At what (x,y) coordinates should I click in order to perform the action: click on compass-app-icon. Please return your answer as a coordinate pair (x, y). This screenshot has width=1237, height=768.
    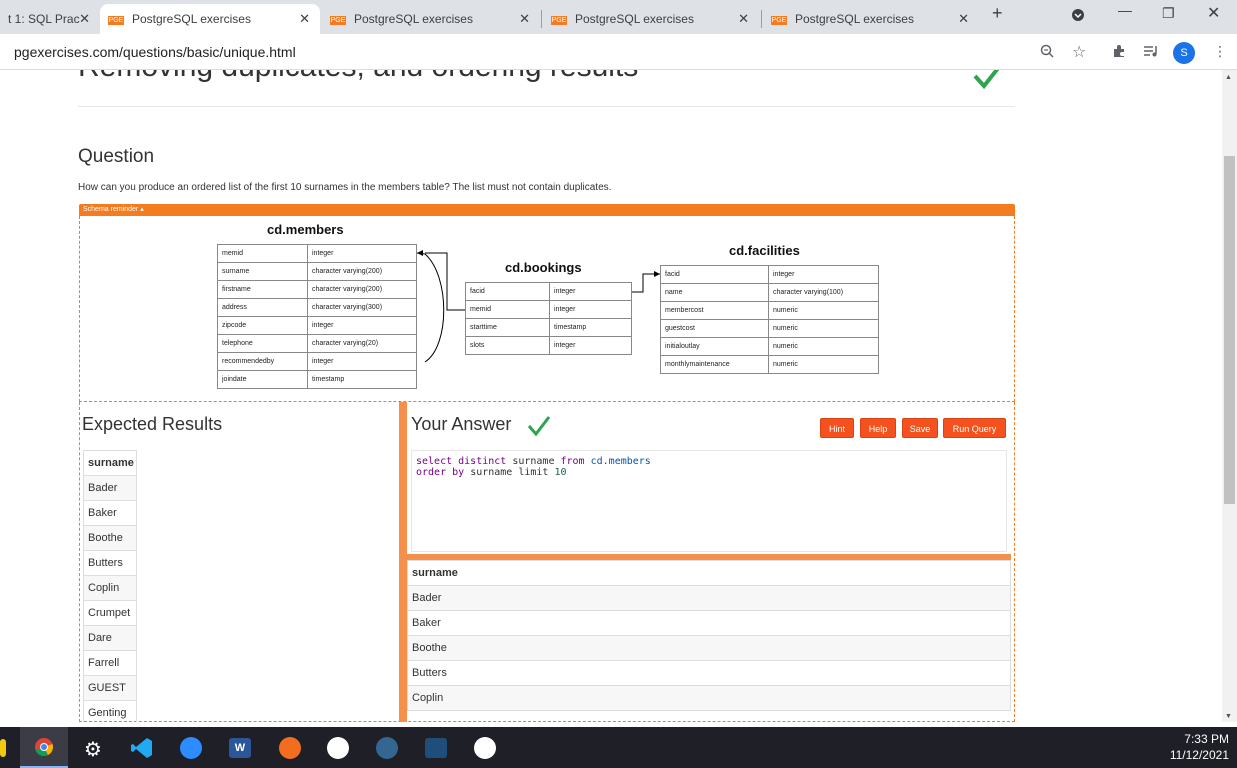
    Looking at the image, I should click on (290, 748).